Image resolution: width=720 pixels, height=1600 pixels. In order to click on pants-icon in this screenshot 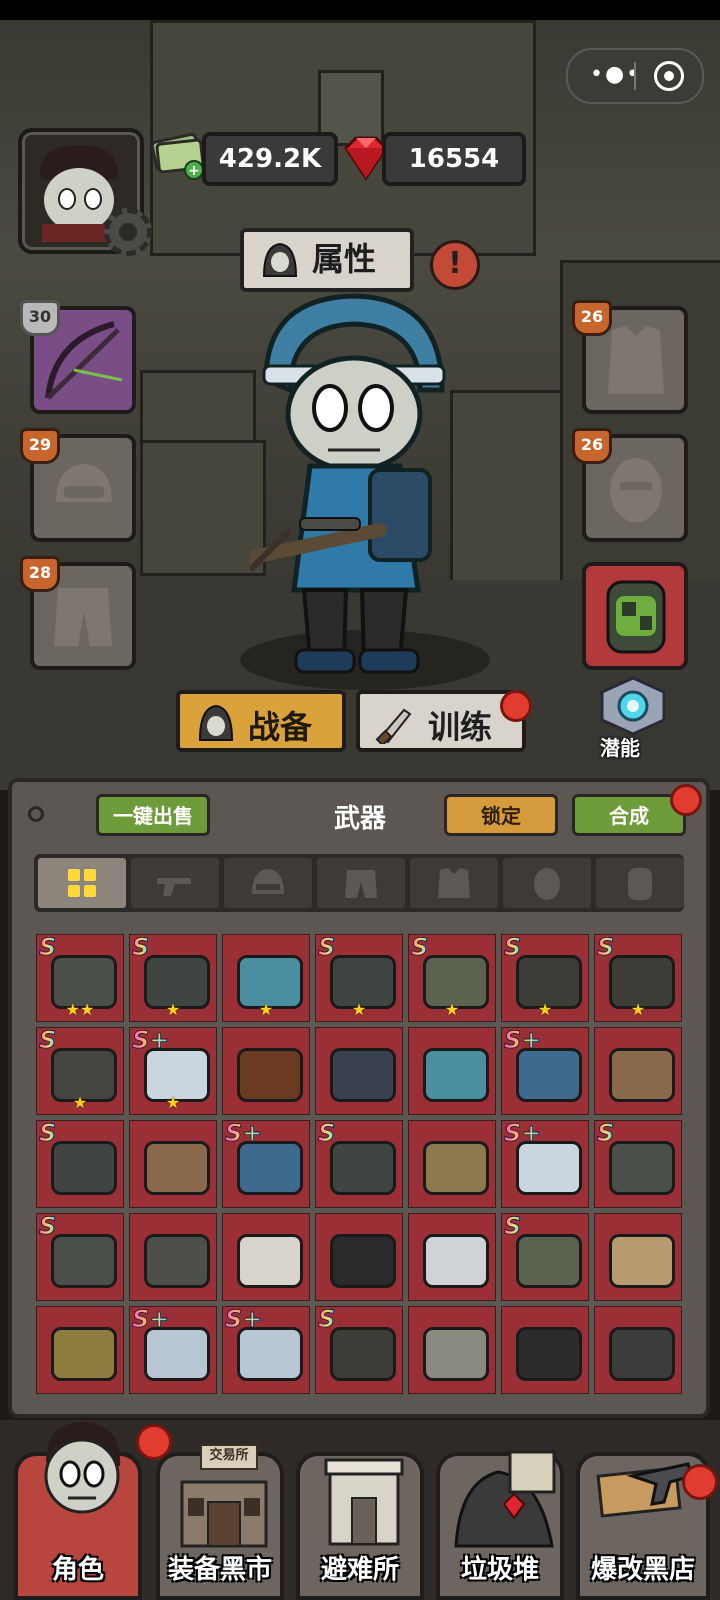, I will do `click(361, 884)`.